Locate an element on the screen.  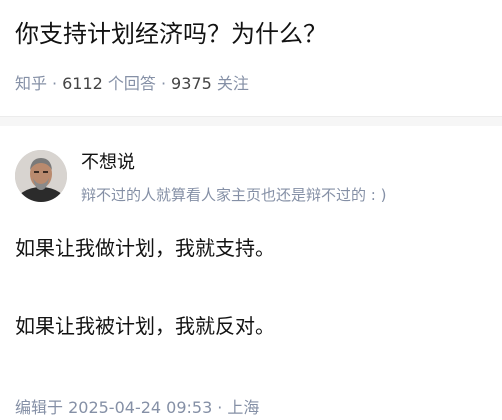
follow-count: 9375 is located at coordinates (191, 83).